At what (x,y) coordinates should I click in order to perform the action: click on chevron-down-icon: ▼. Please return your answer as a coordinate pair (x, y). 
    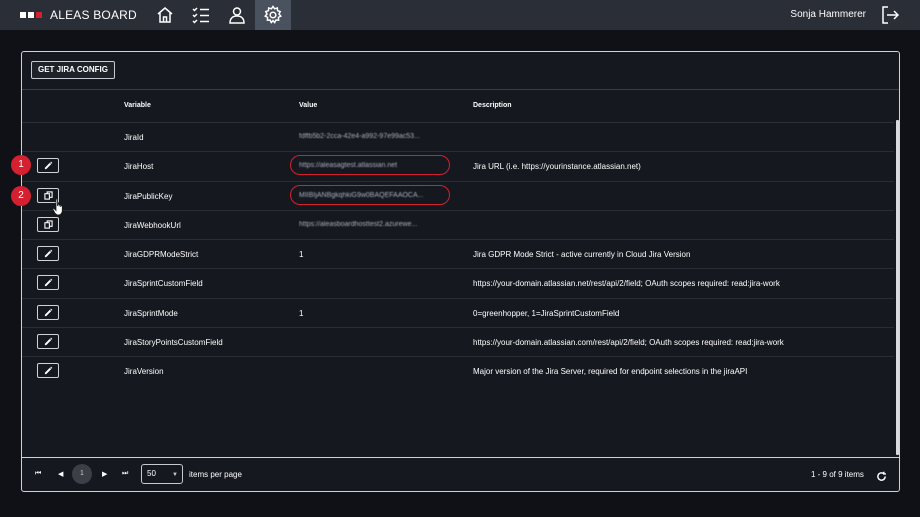
    Looking at the image, I should click on (175, 475).